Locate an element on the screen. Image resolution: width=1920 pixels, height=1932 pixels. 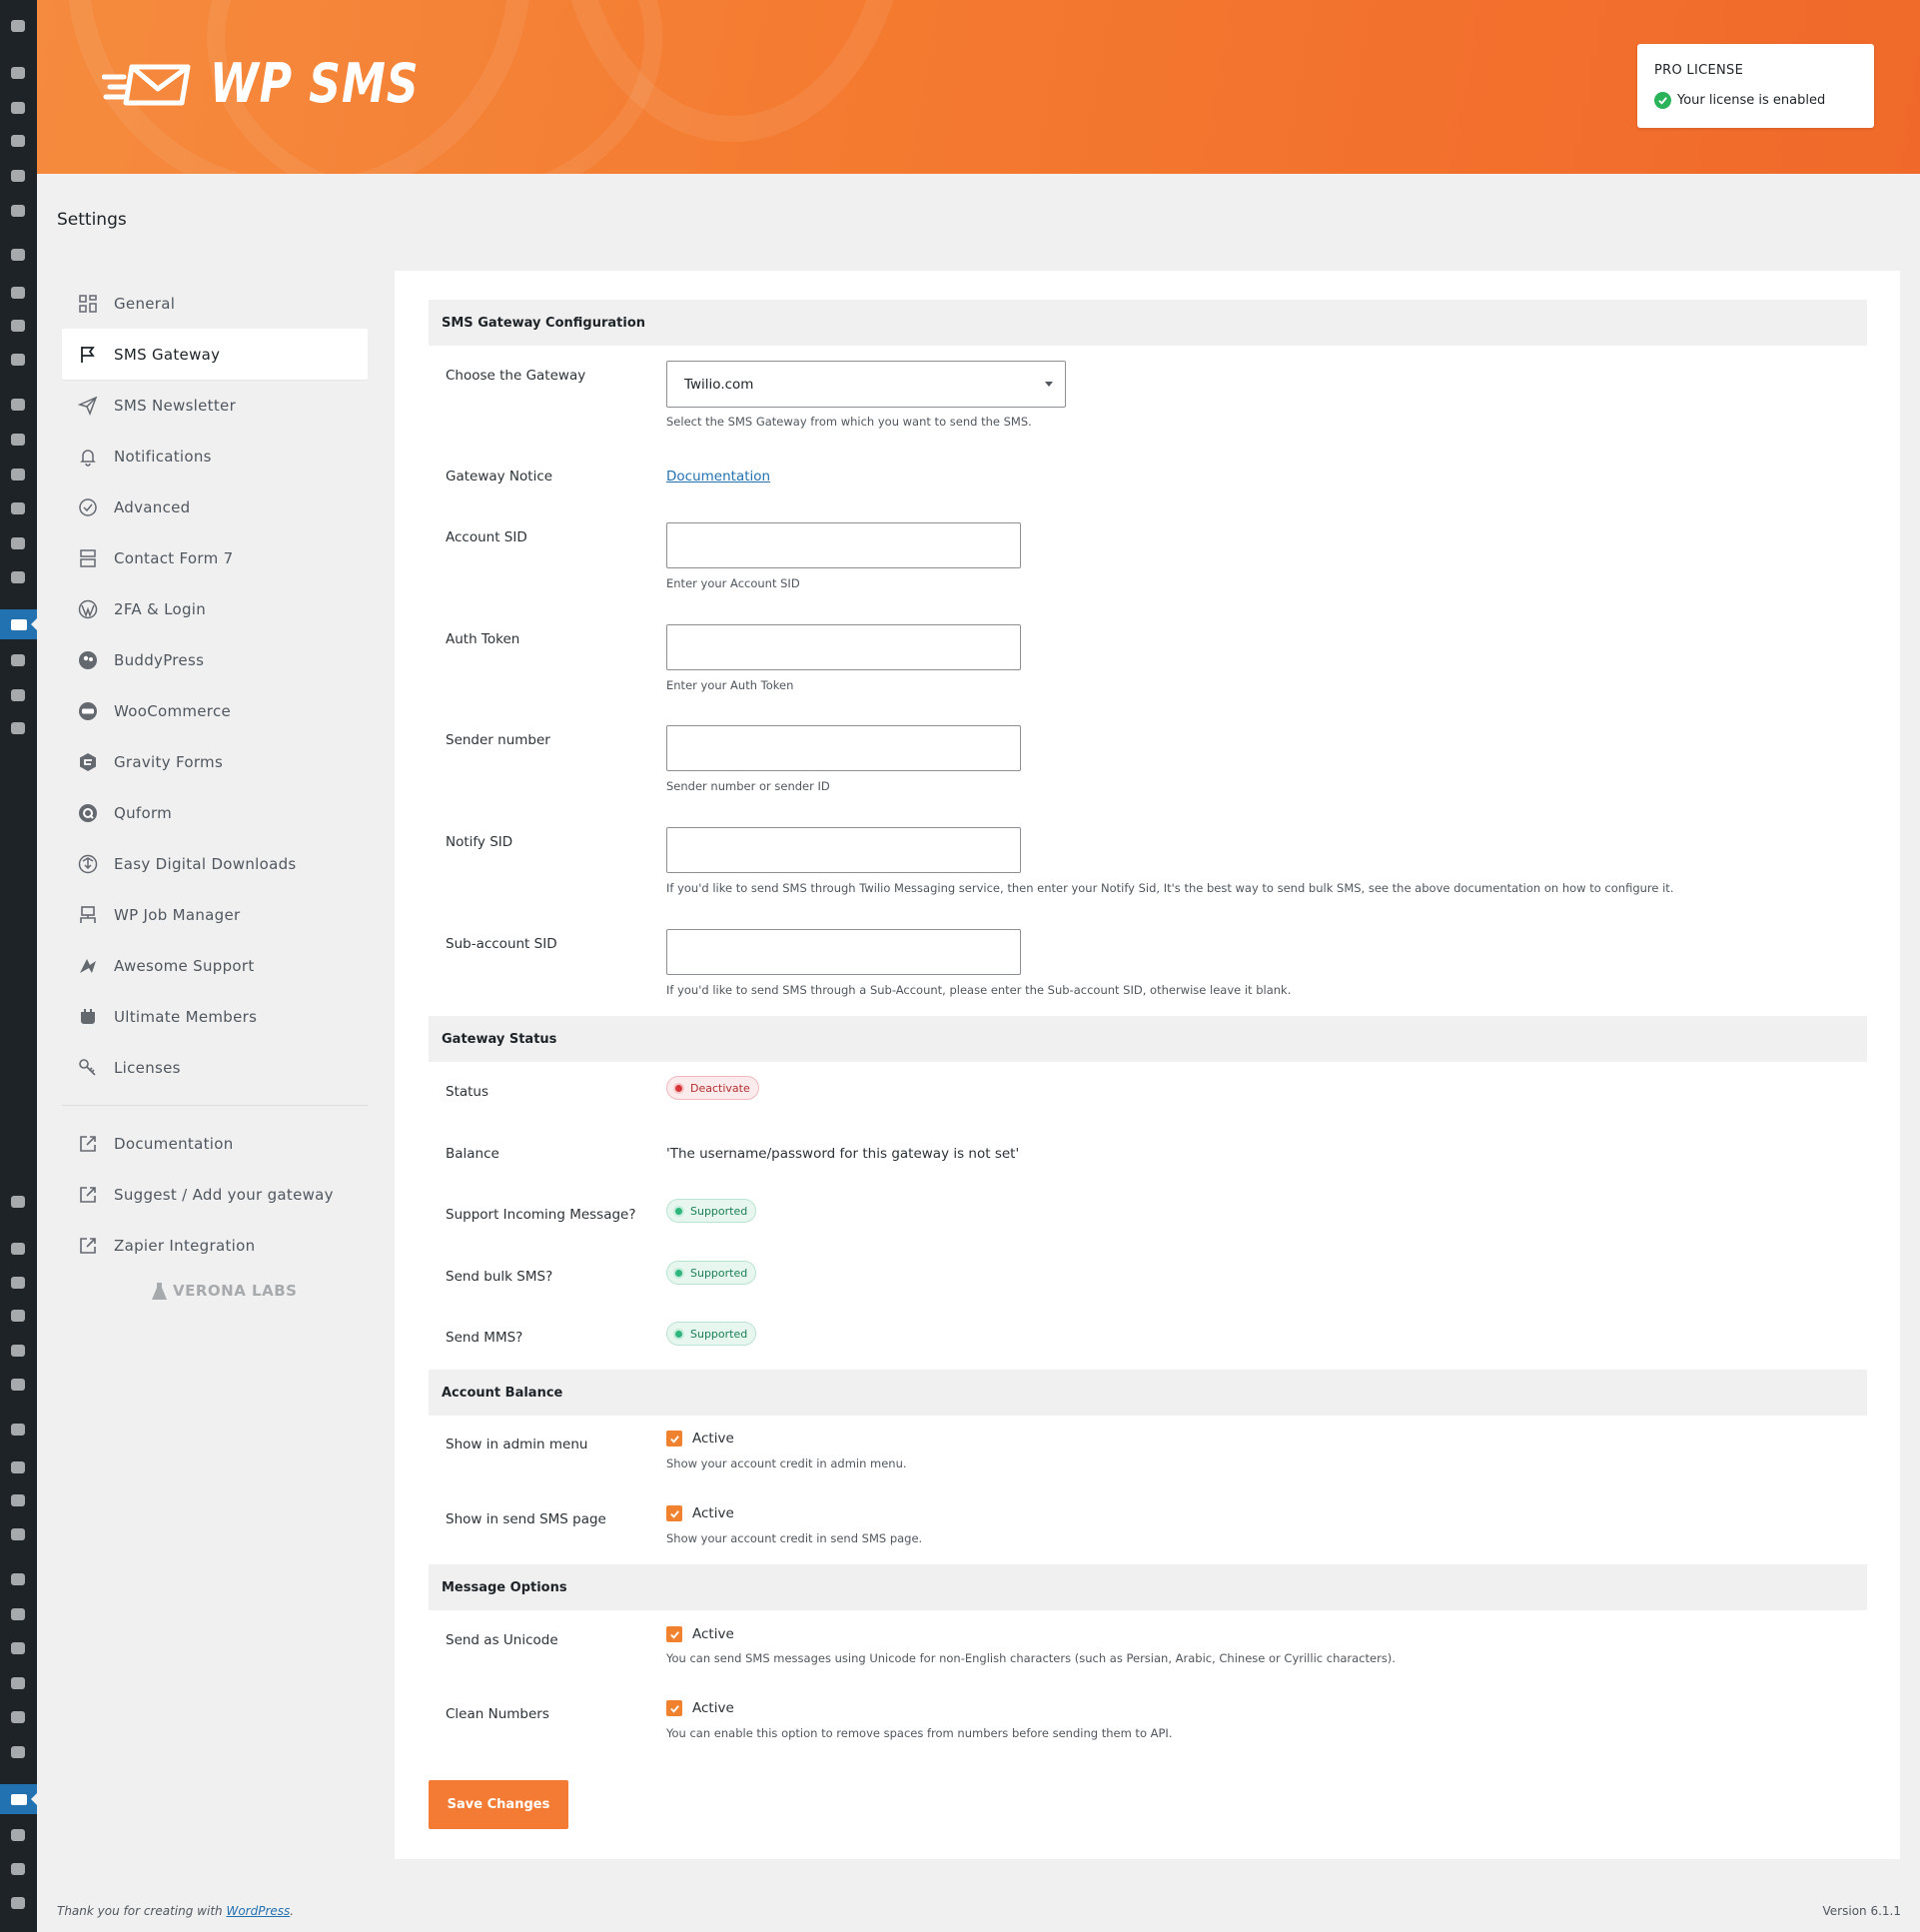
nav-item-woocommerce: WooCommerce is located at coordinates (215, 710).